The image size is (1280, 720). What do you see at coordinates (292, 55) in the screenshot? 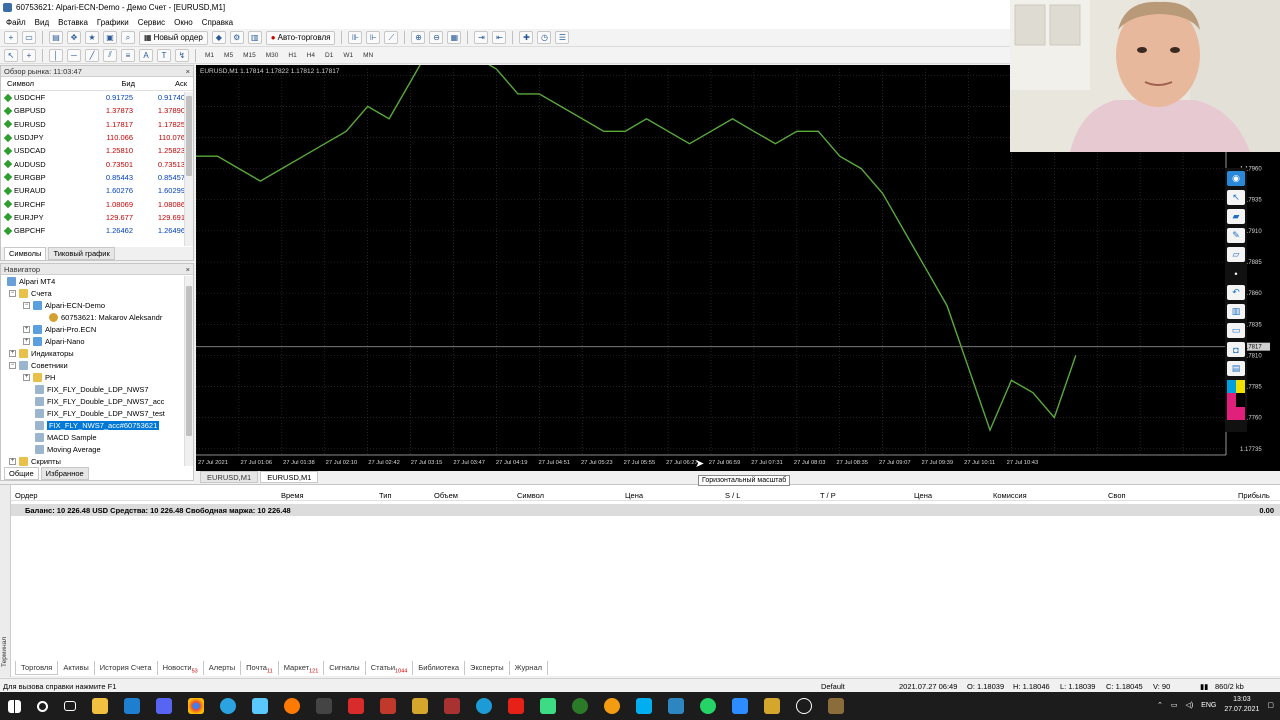
I see `timeframe-h1: H1` at bounding box center [292, 55].